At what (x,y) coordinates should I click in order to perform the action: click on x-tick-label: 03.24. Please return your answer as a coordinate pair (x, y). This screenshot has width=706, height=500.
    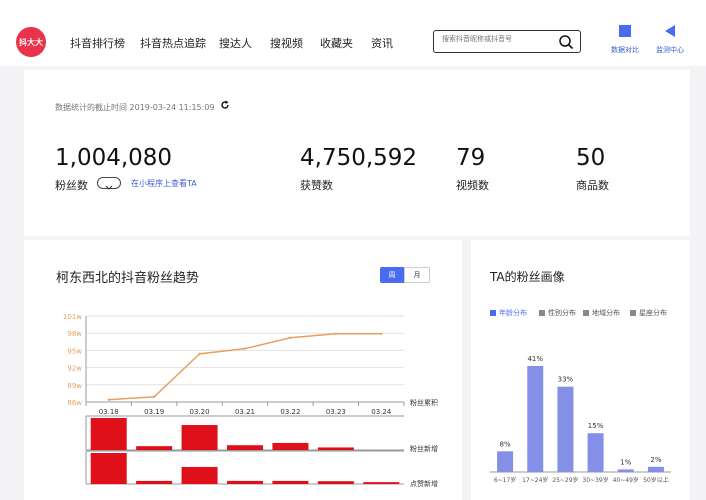
    Looking at the image, I should click on (381, 412).